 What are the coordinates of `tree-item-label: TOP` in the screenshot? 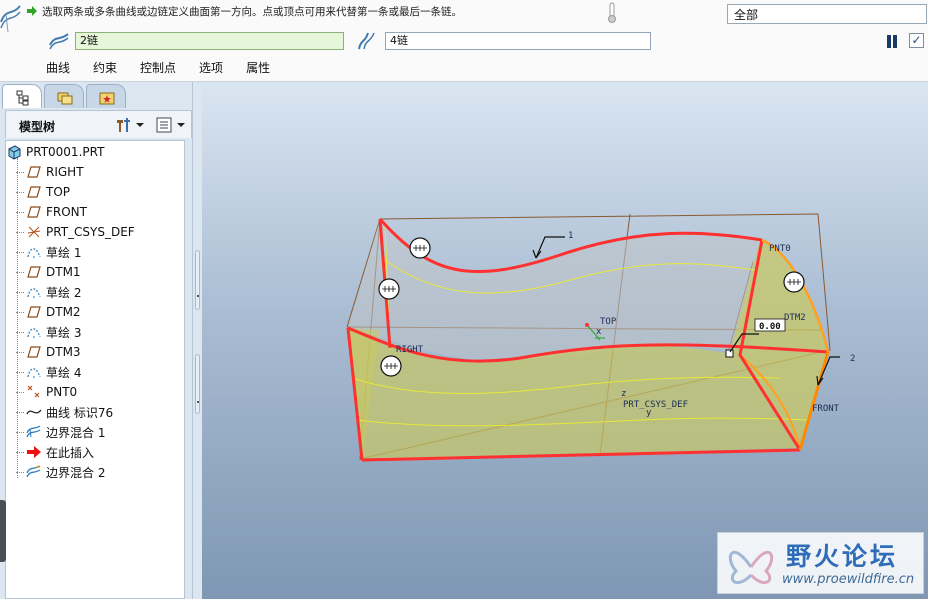 It's located at (58, 192).